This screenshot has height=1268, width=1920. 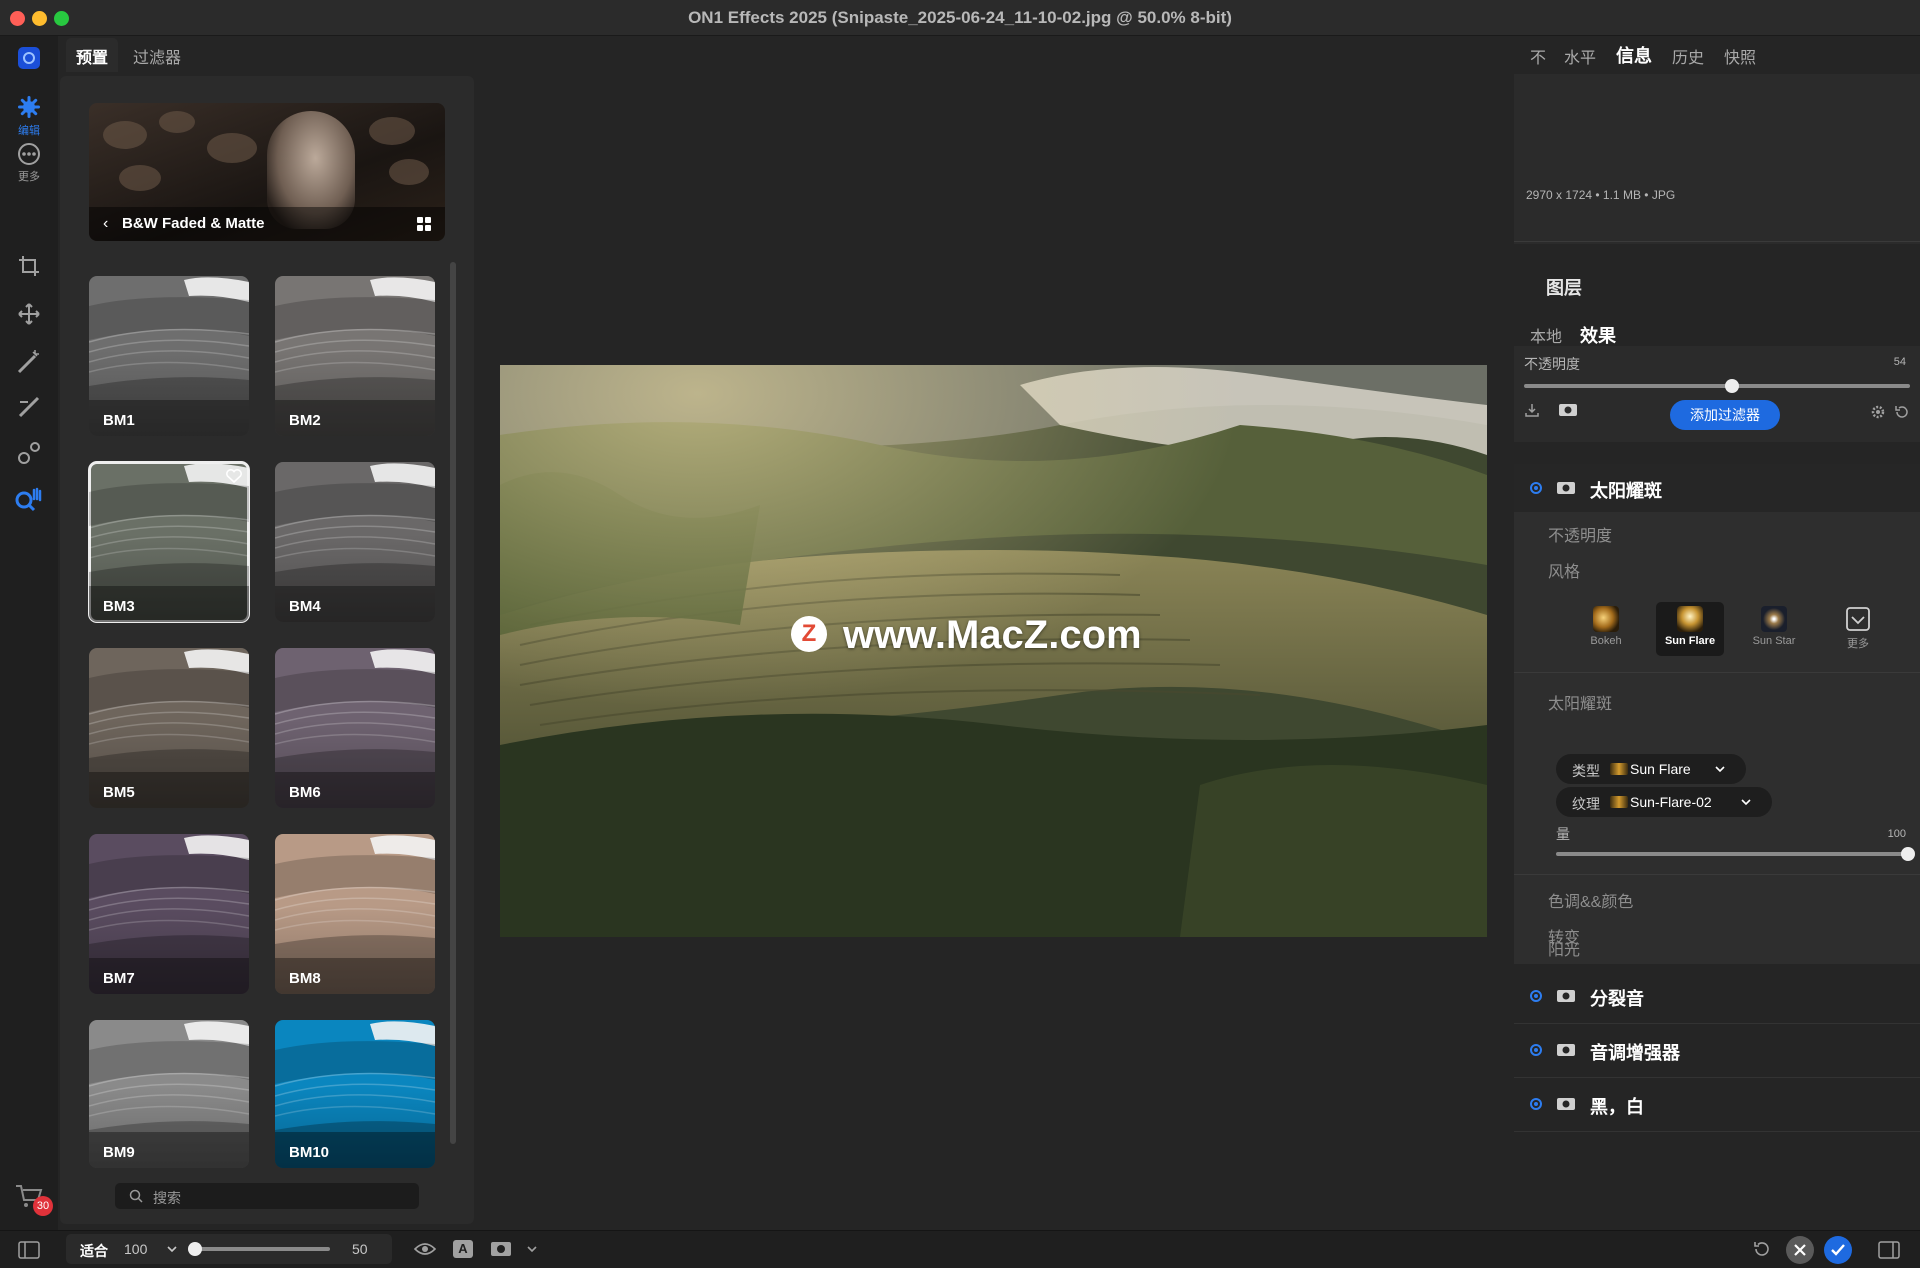 What do you see at coordinates (29, 1199) in the screenshot?
I see `cart-button: 30` at bounding box center [29, 1199].